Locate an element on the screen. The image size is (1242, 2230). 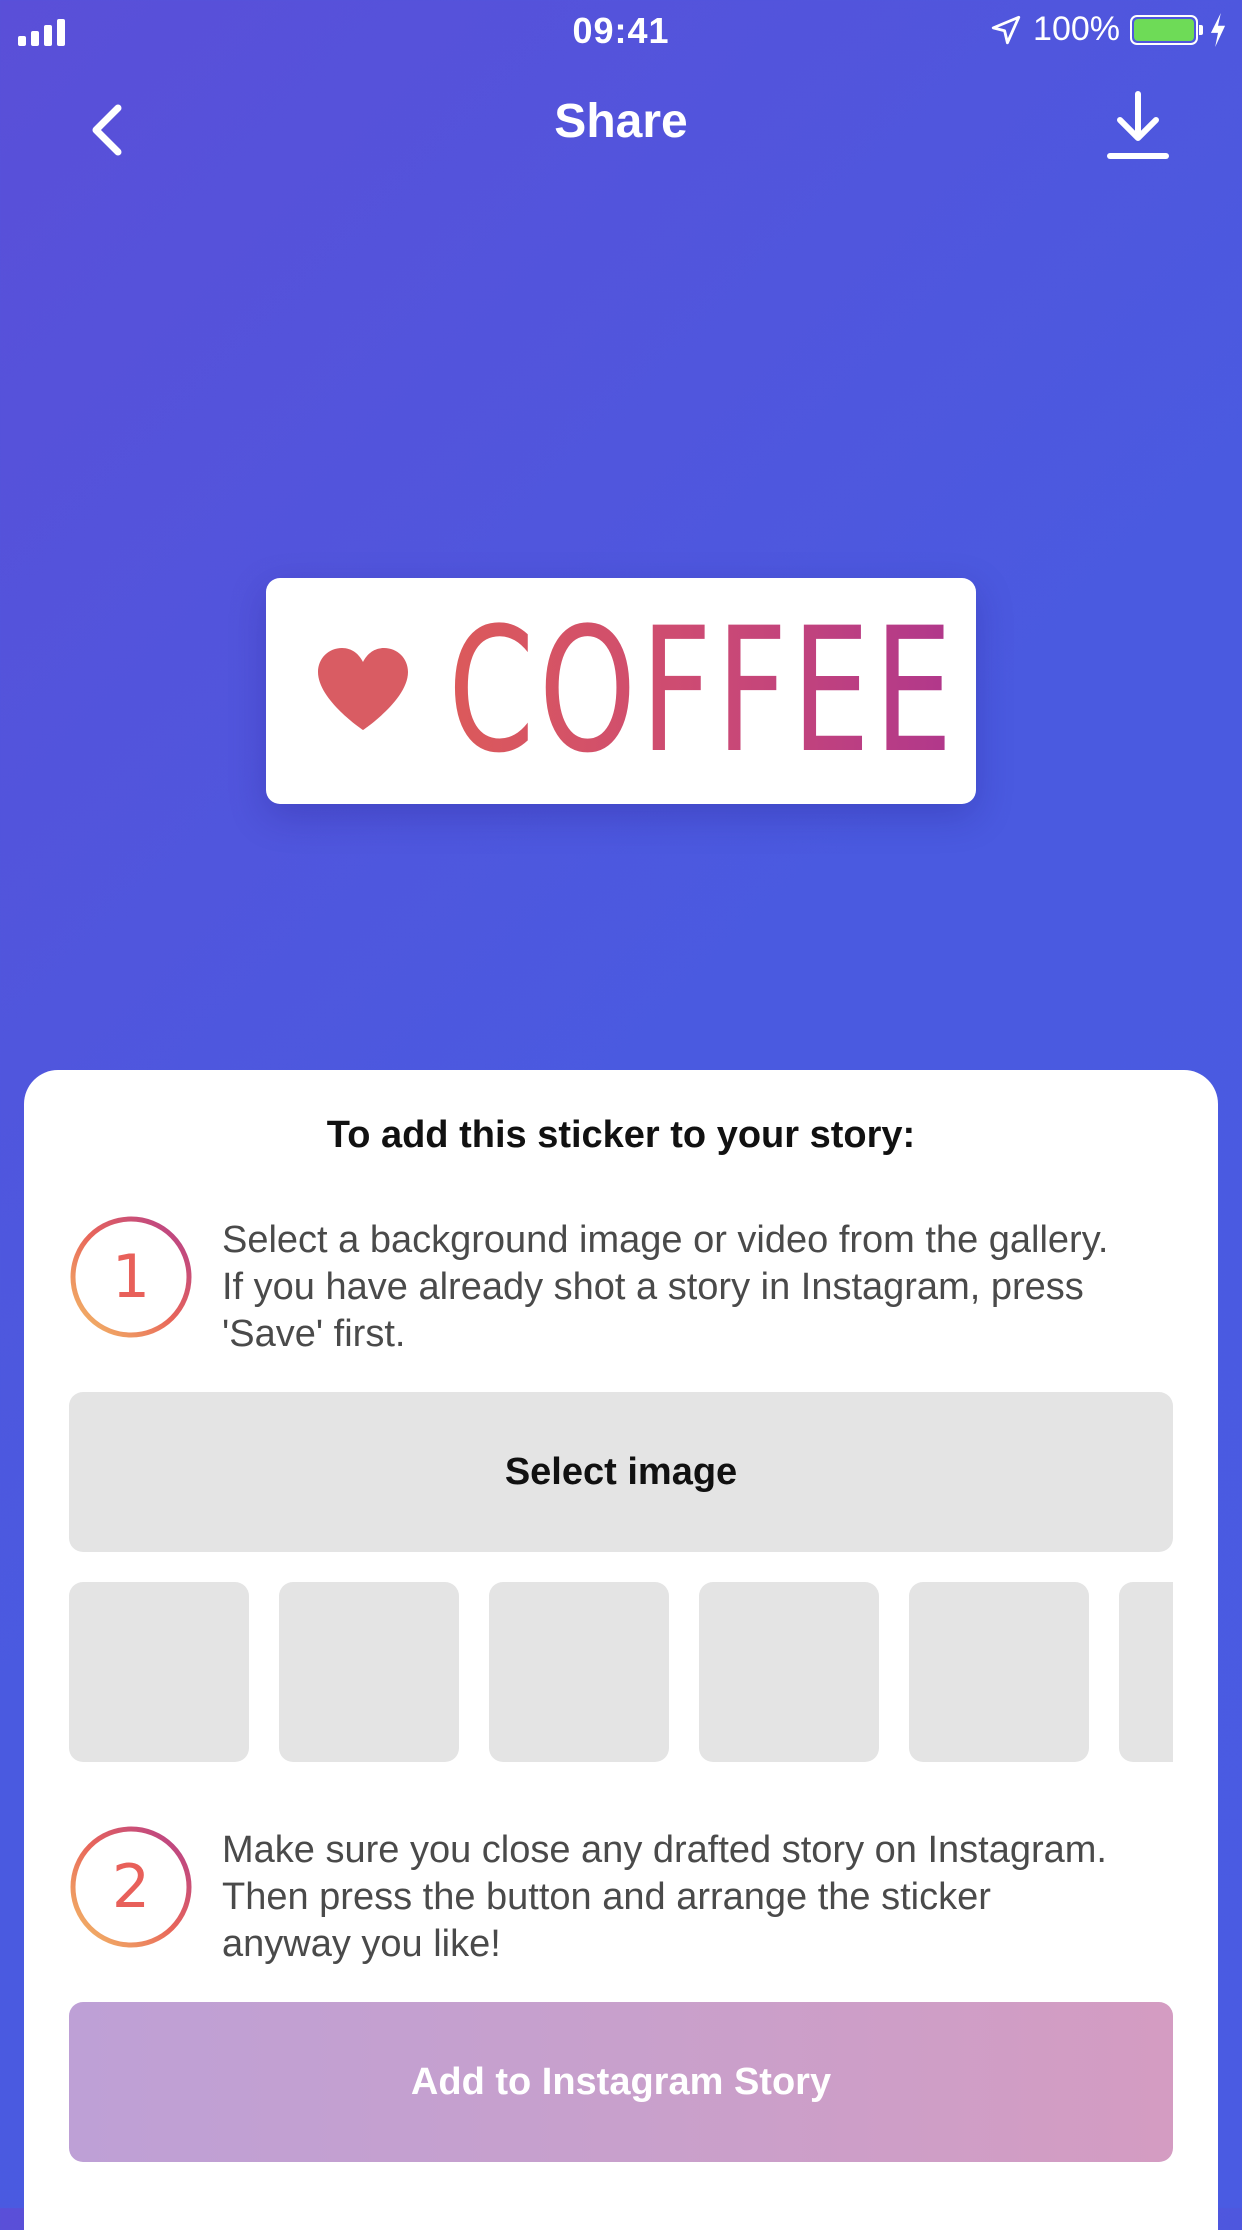
status-bar: 09:41 100% is located at coordinates (621, 30).